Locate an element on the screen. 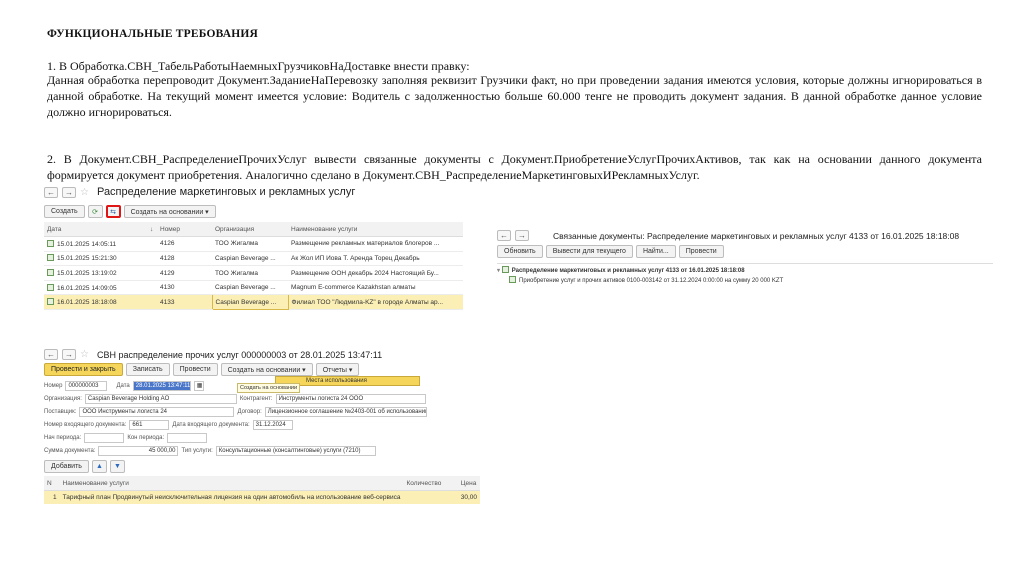 The height and width of the screenshot is (574, 1024). org-label: Организация: is located at coordinates (63, 398).